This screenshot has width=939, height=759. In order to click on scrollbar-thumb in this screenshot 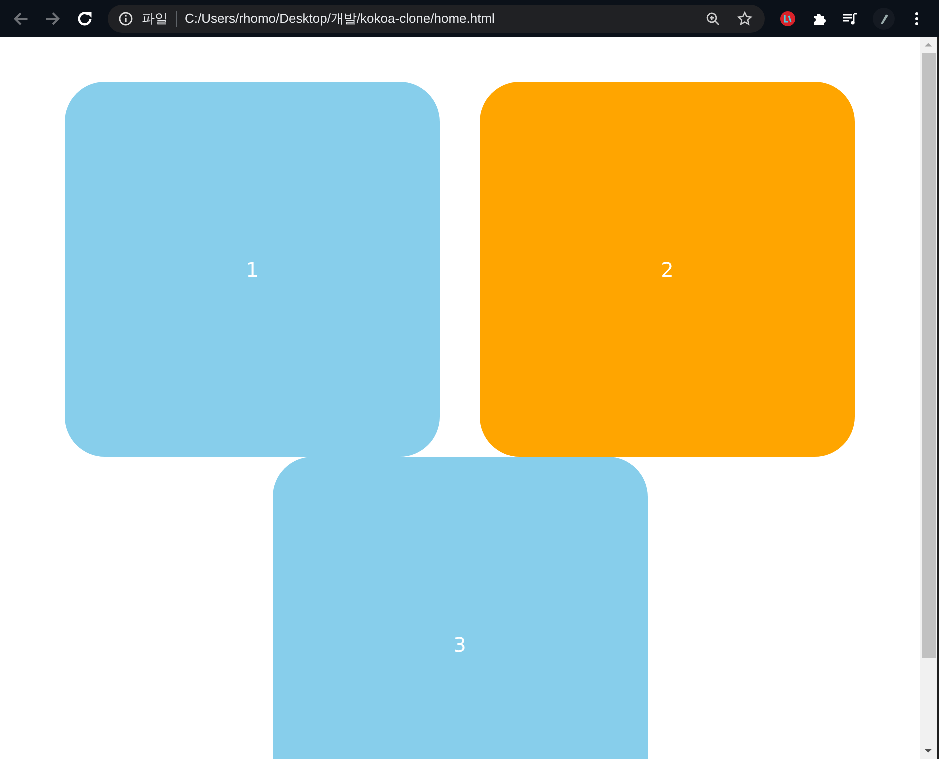, I will do `click(929, 355)`.